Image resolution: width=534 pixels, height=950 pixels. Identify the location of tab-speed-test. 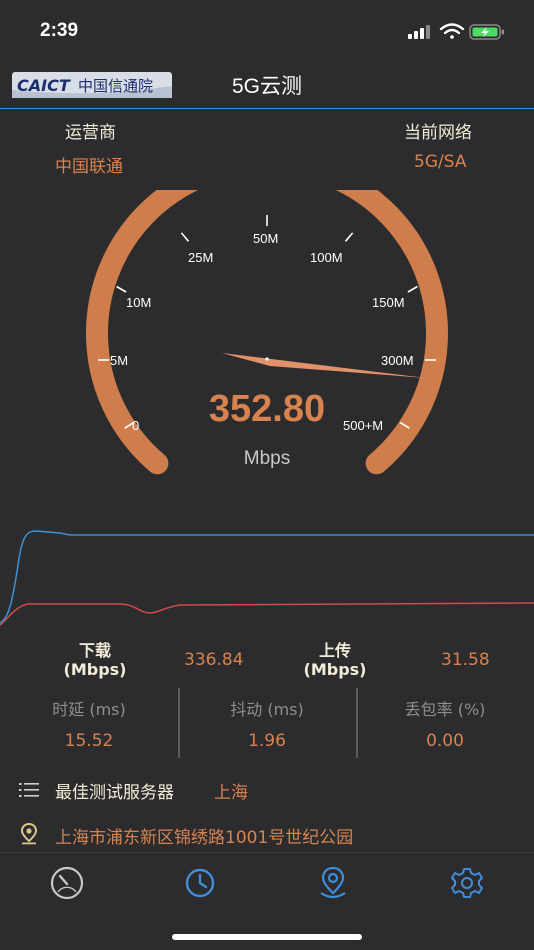
(67, 883).